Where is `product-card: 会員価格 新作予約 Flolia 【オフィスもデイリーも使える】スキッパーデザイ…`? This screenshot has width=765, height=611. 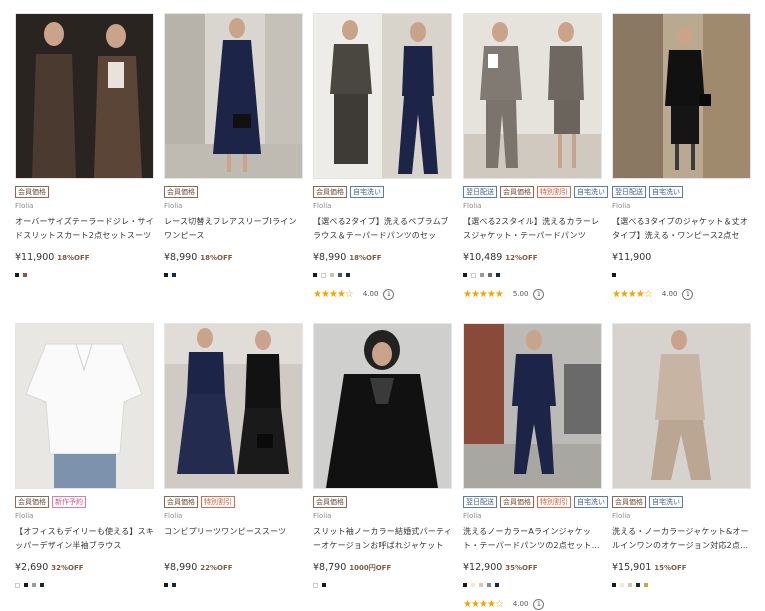
product-card: 会員価格 新作予約 Flolia 【オフィスもデイリーも使える】スキッパーデザイ… is located at coordinates (84, 455).